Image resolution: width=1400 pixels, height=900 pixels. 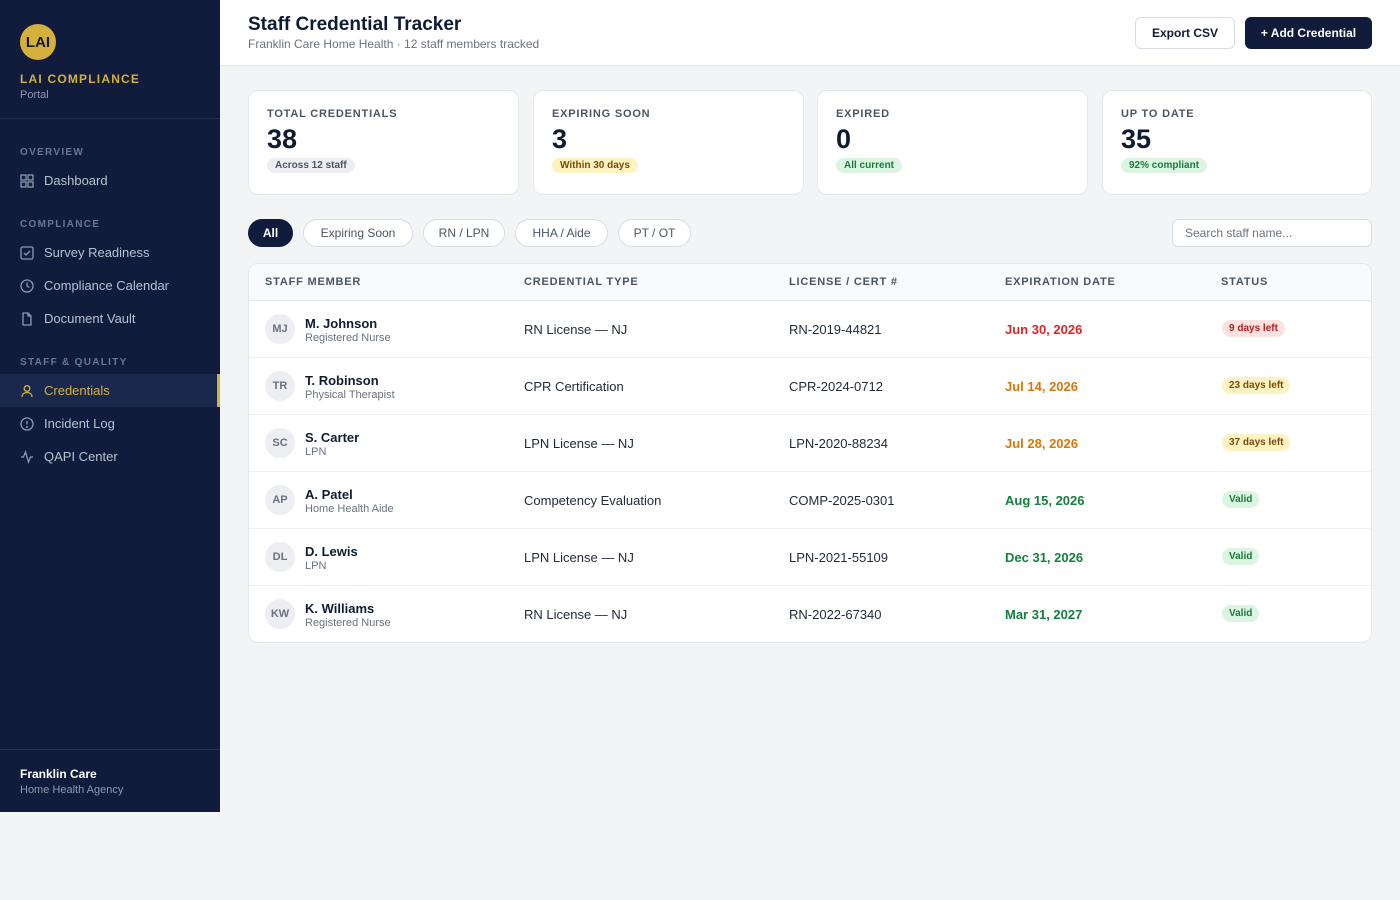 I want to click on expiration-date: Dec 31, 2026, so click(x=1044, y=557).